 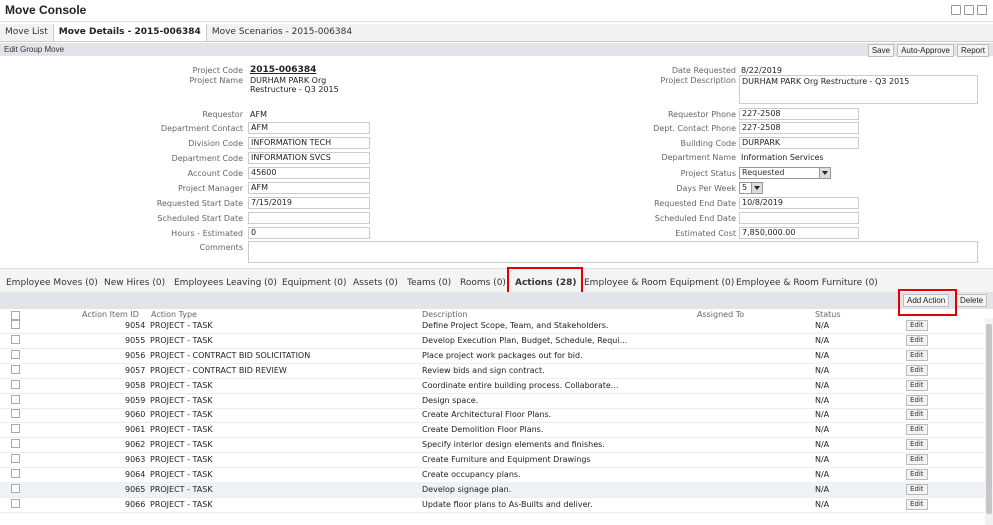 I want to click on project-description-label: Project Description, so click(x=698, y=80).